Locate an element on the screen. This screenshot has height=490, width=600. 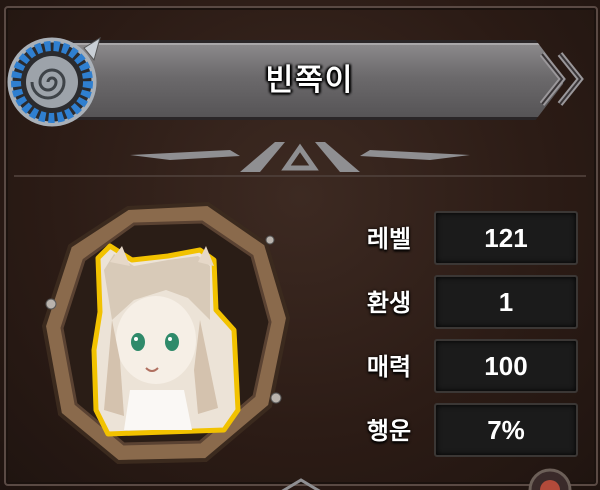
spiral-shield-icon is located at coordinates (54, 81).